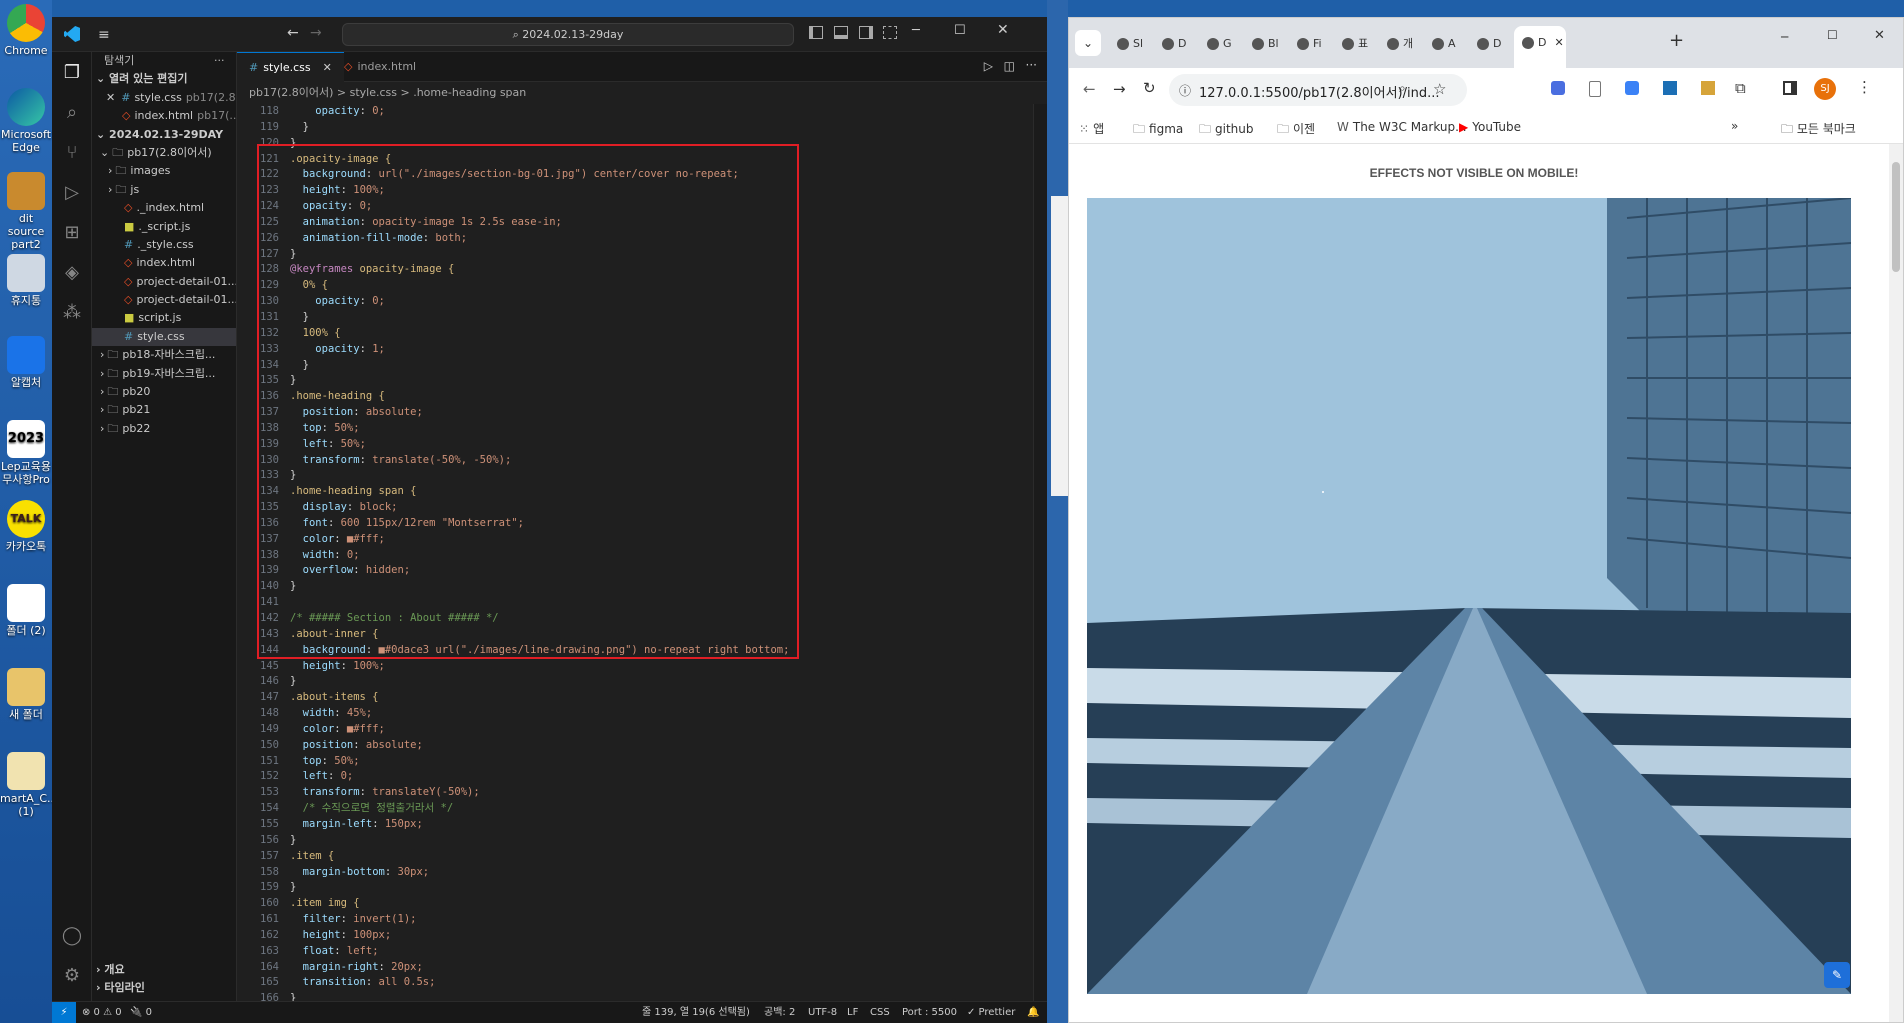  Describe the element at coordinates (658, 873) in the screenshot. I see `code-line: margin-bottom: 30px;` at that location.